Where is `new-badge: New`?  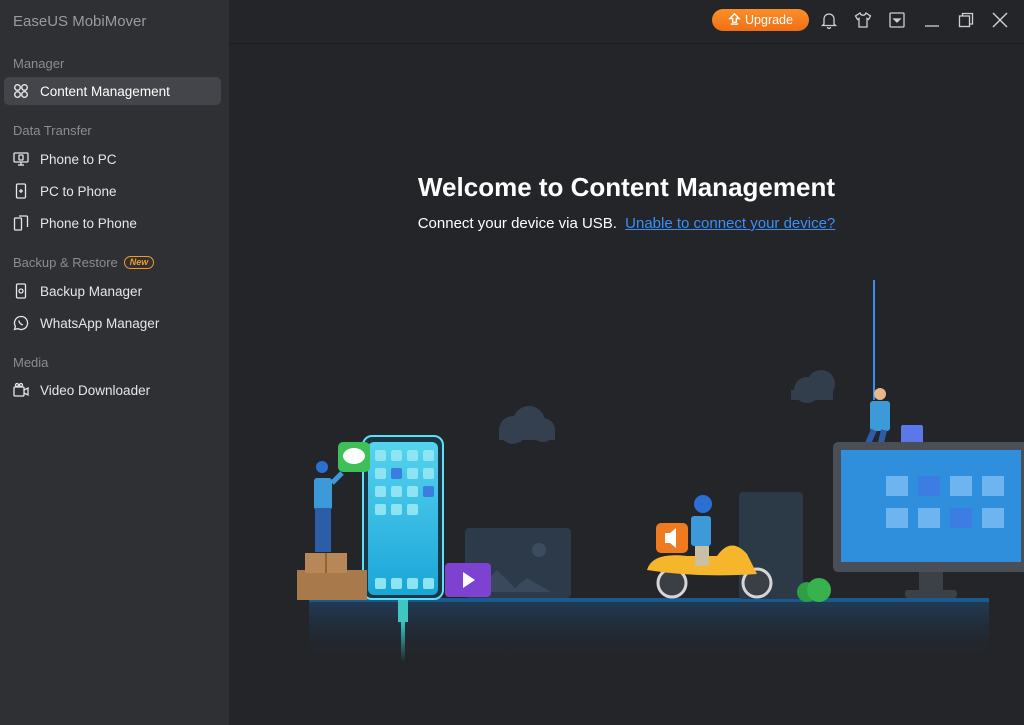 new-badge: New is located at coordinates (139, 262).